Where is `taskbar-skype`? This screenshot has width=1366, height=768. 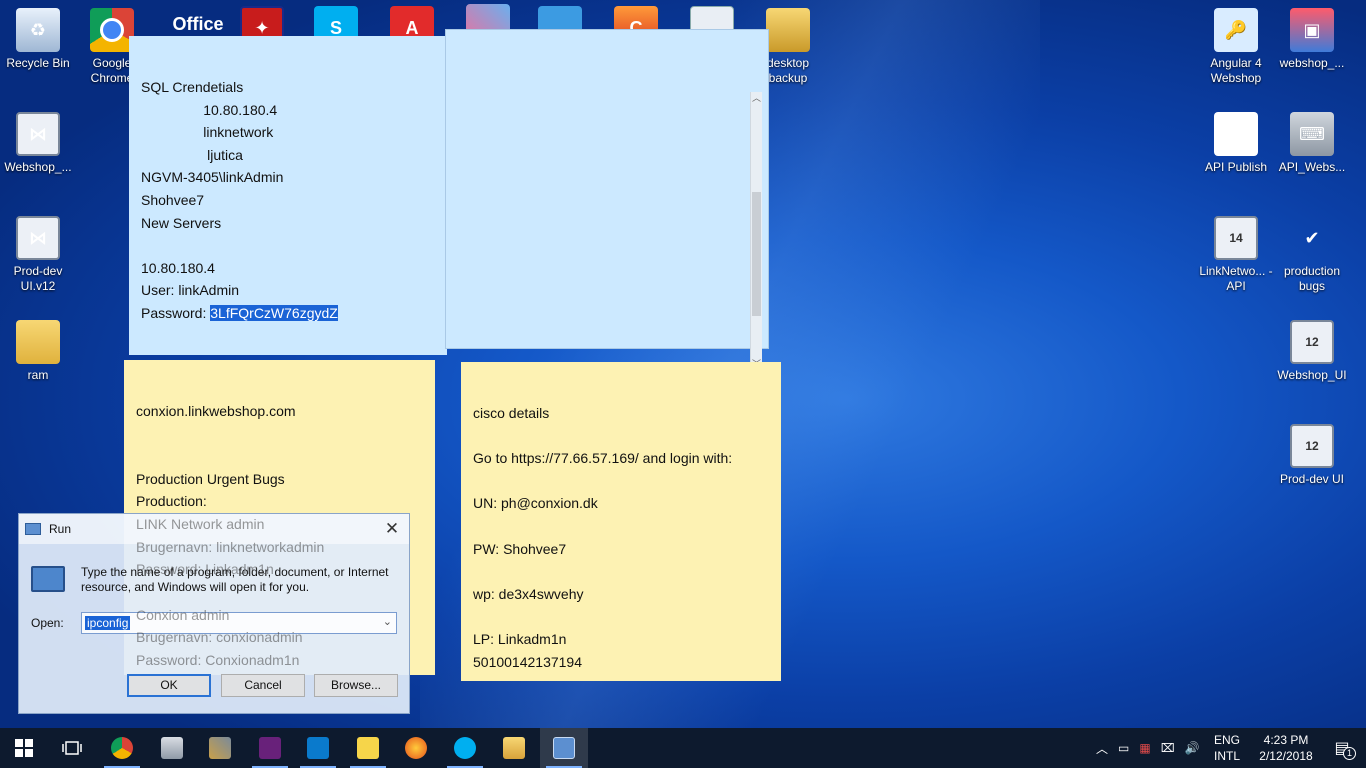 taskbar-skype is located at coordinates (465, 748).